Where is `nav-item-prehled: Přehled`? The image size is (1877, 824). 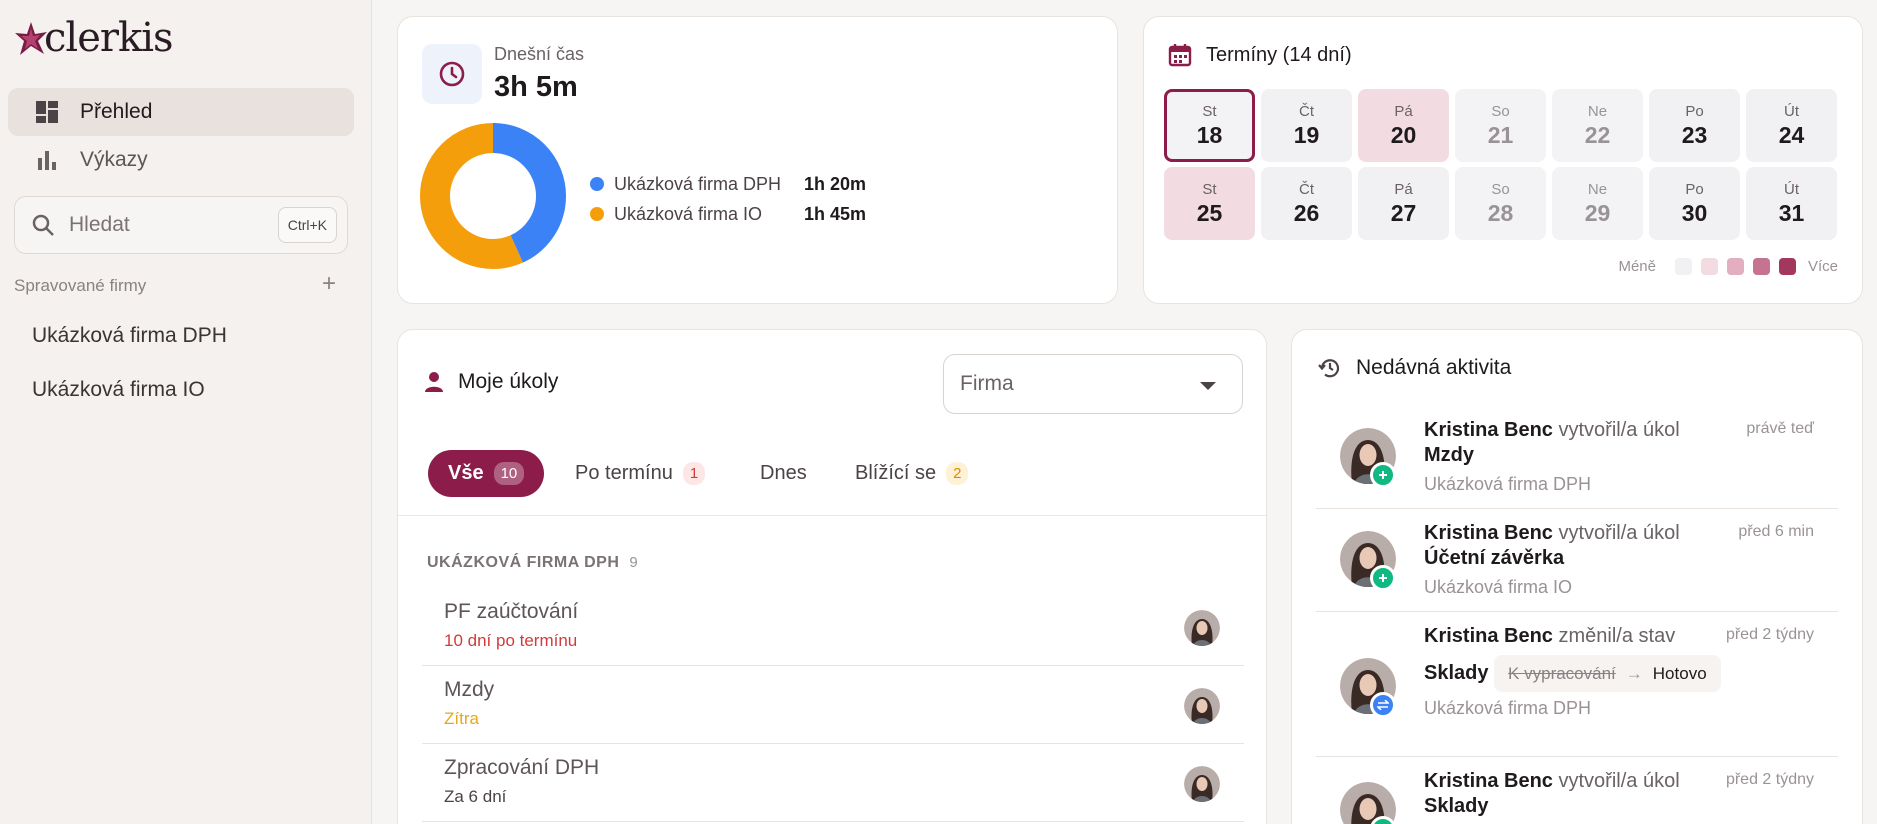 nav-item-prehled: Přehled is located at coordinates (181, 112).